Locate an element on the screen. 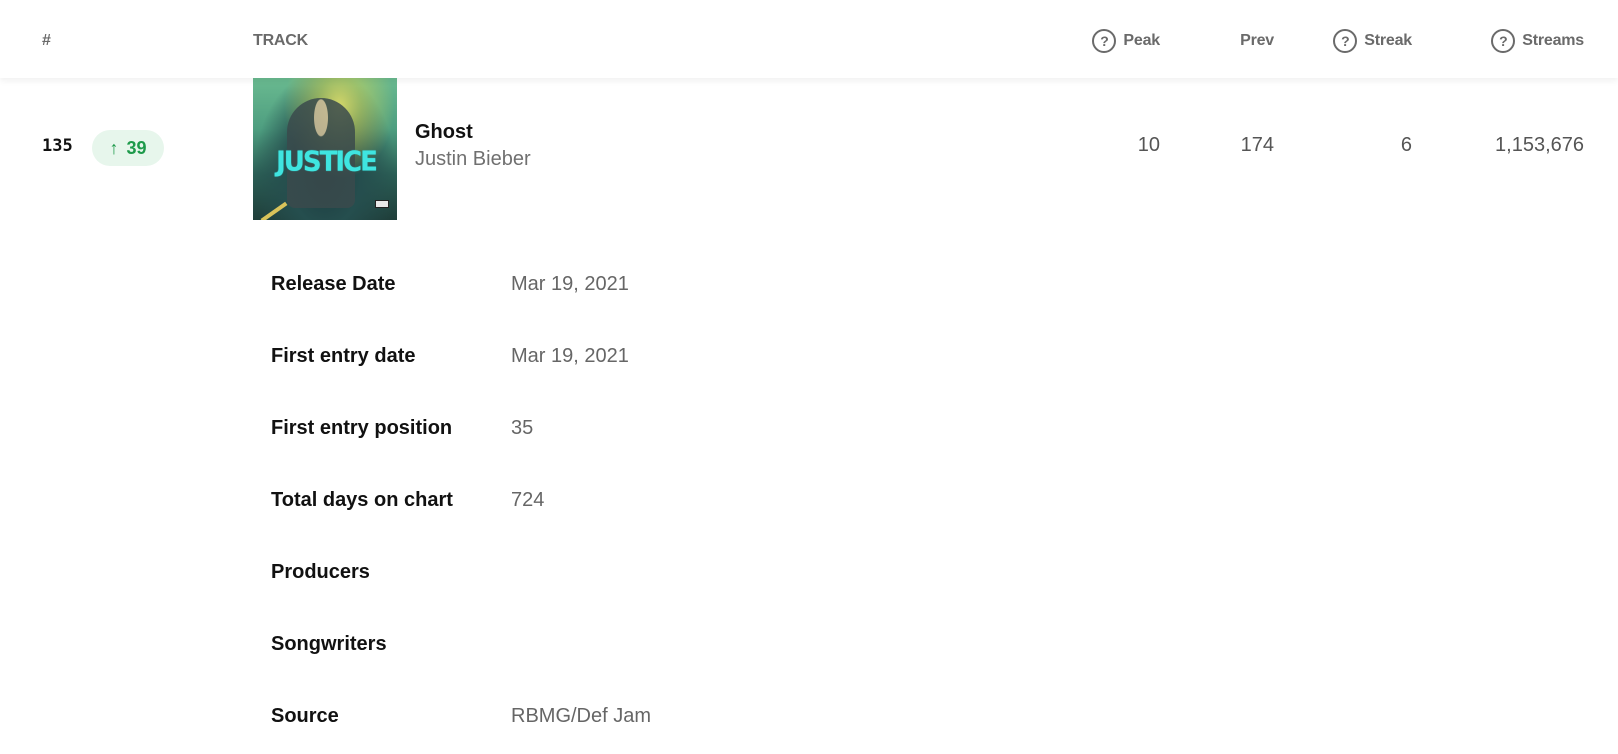  parental-advisory-icon is located at coordinates (382, 204).